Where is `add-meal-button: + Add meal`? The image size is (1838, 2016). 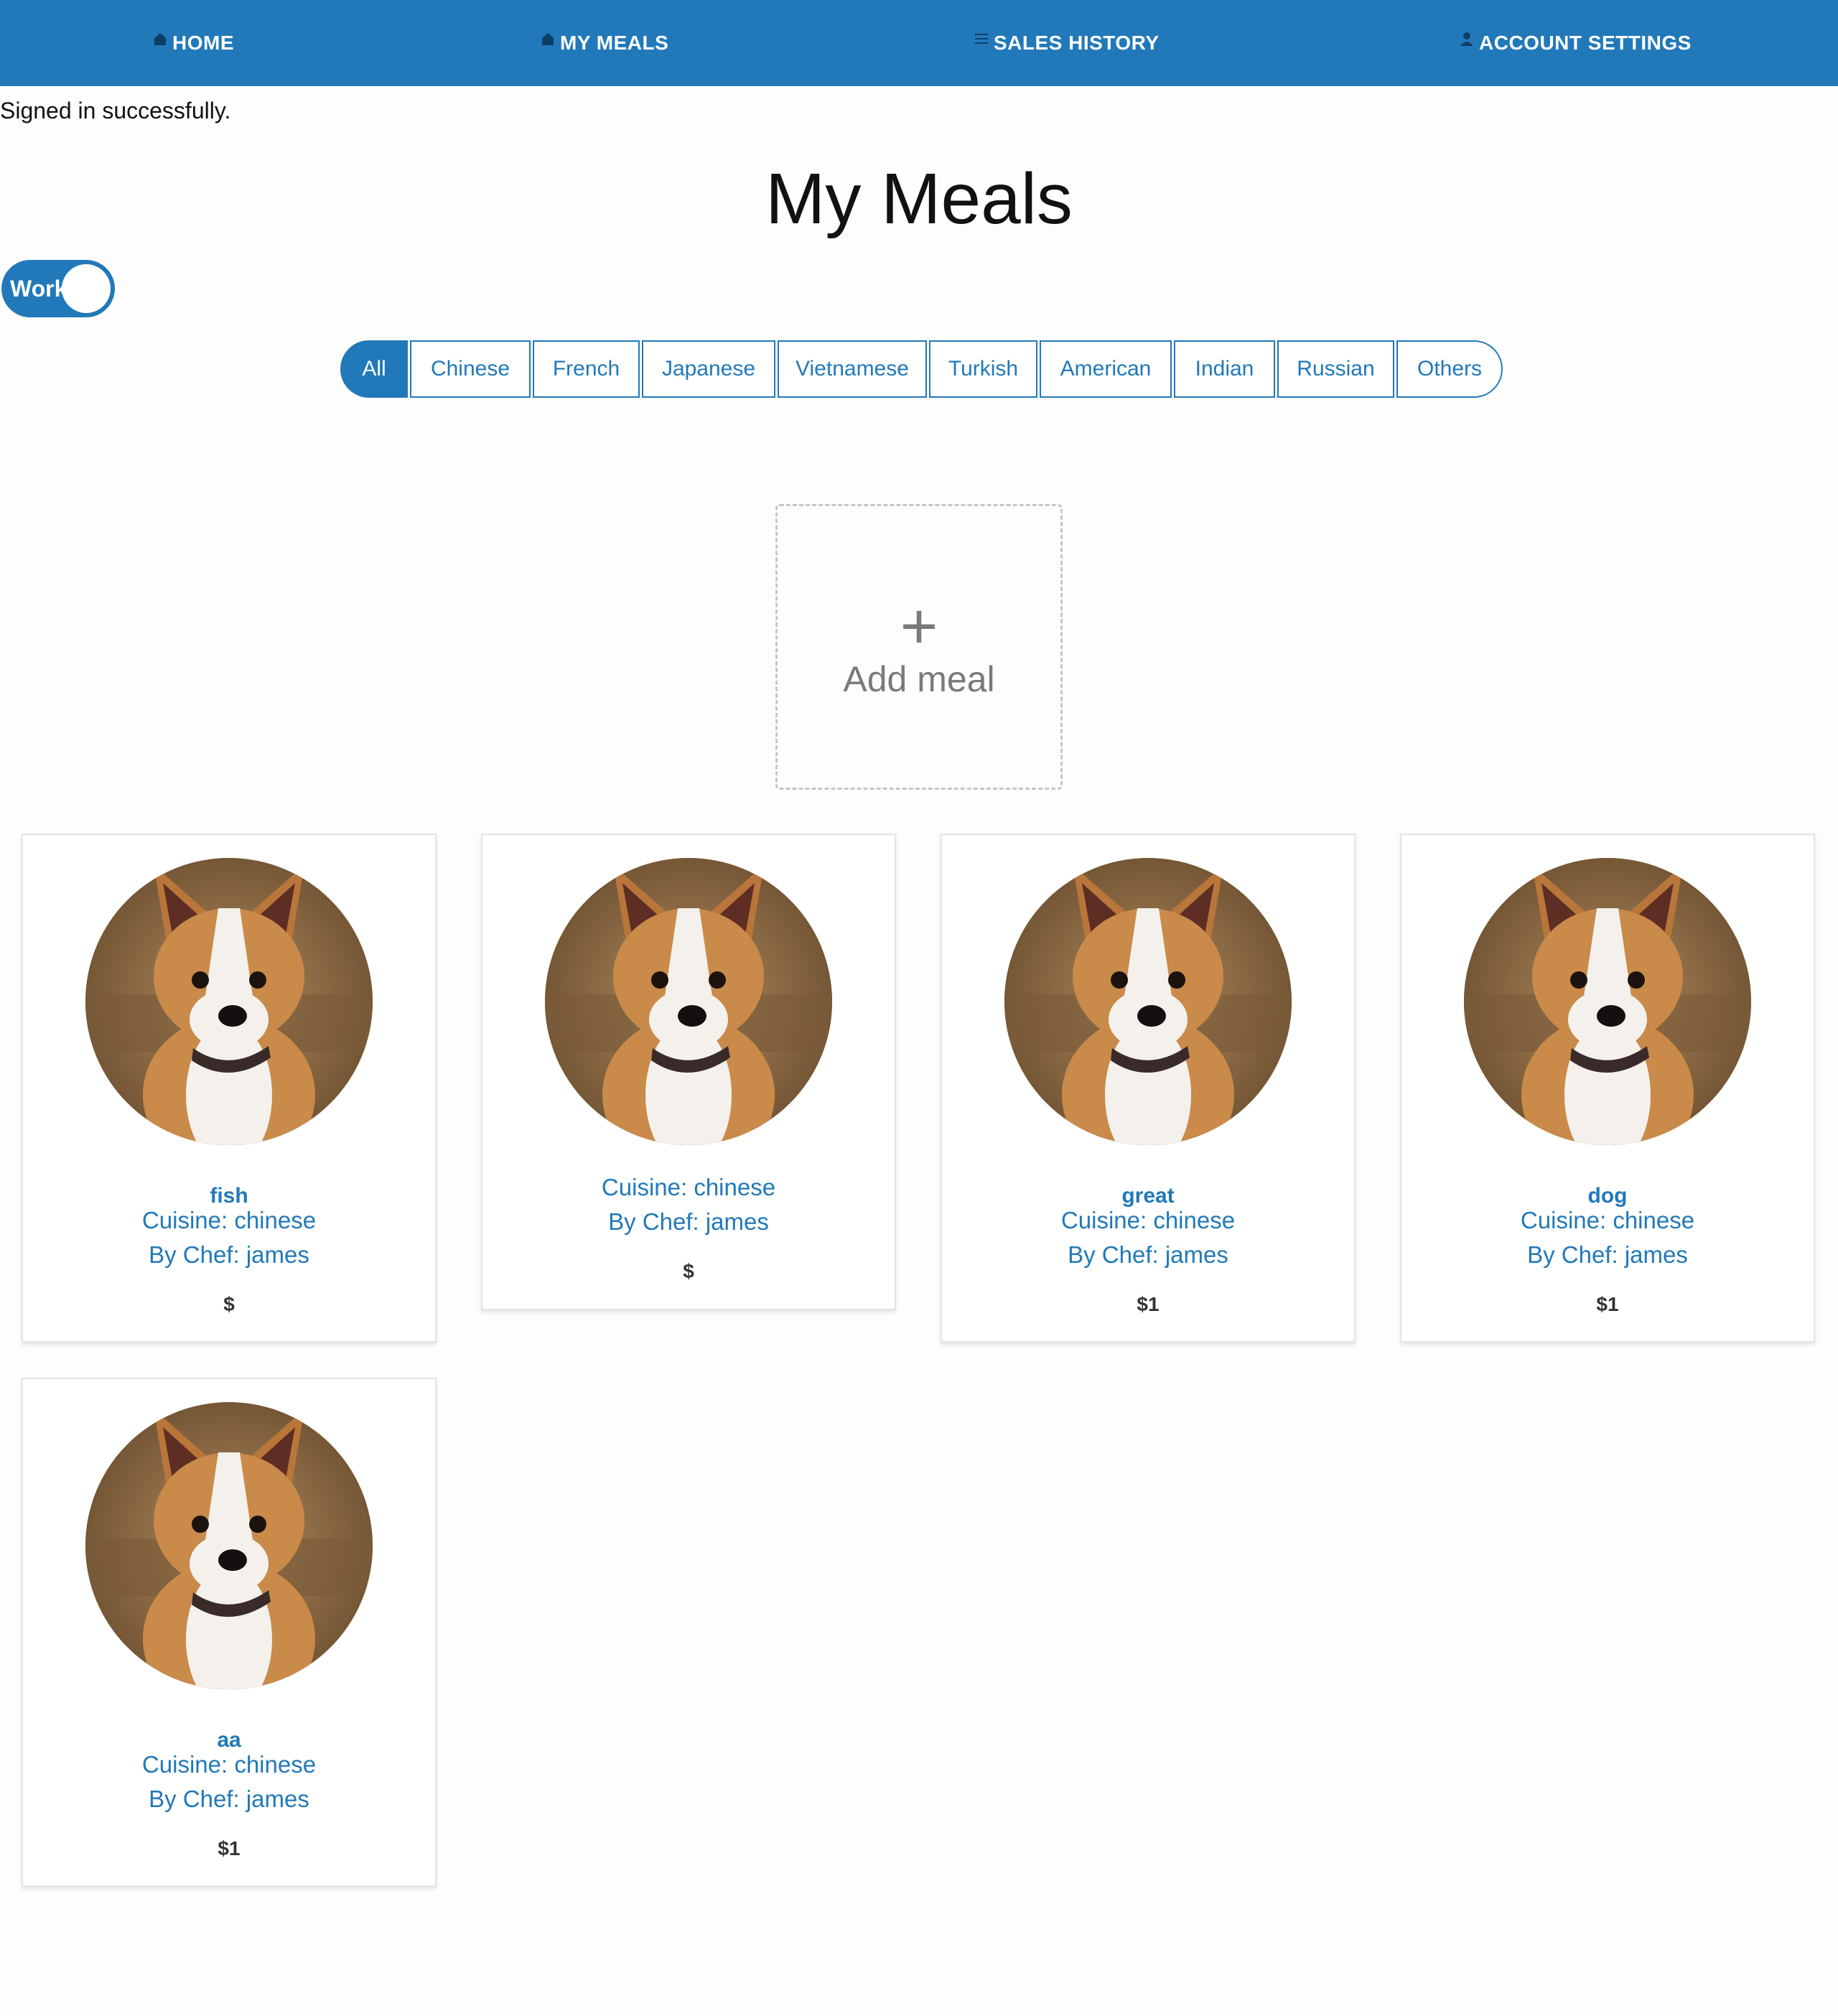
add-meal-button: + Add meal is located at coordinates (919, 647).